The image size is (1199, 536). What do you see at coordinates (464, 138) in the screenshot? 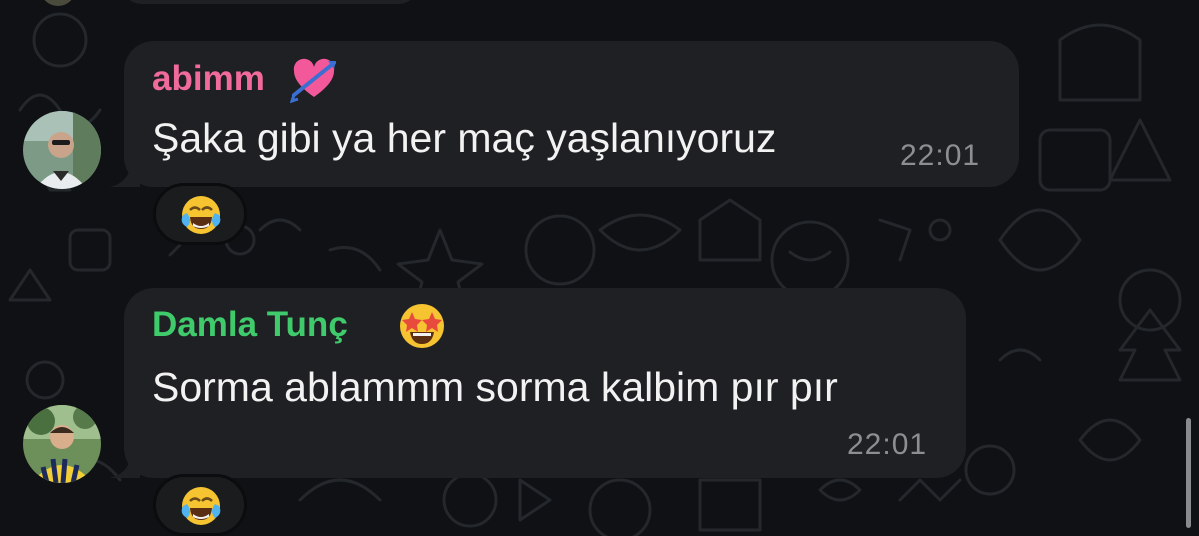
I see `message-text: Şaka gibi ya her maç yaşlanıyoruz` at bounding box center [464, 138].